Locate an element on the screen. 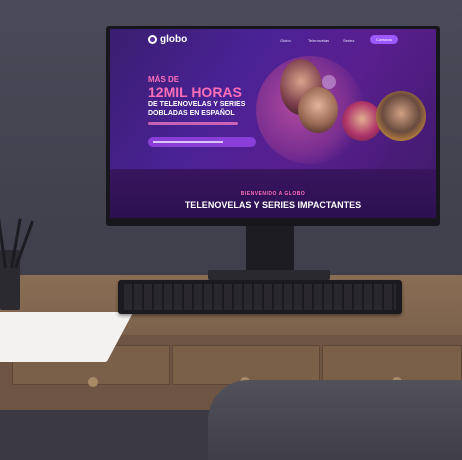 Image resolution: width=462 pixels, height=460 pixels. welcome-text: BIENVENIDO A GLOBO is located at coordinates (273, 194).